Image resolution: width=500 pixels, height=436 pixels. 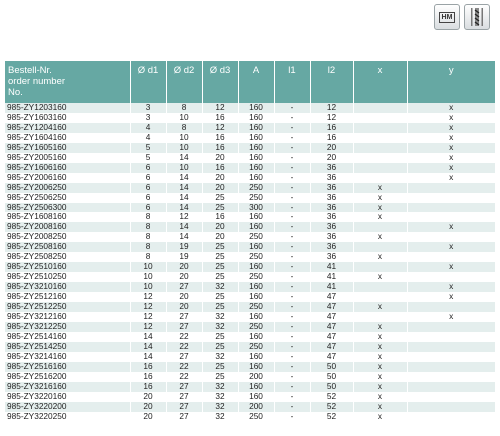 What do you see at coordinates (184, 82) in the screenshot?
I see `header-d2: Ø d2` at bounding box center [184, 82].